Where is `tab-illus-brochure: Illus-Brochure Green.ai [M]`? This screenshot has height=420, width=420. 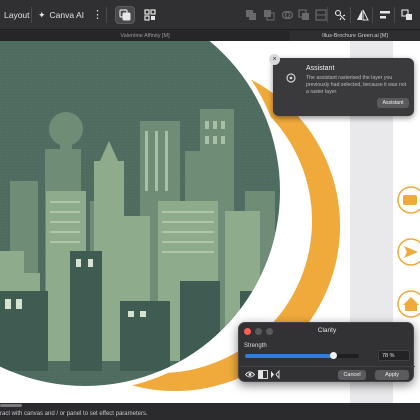
tab-illus-brochure: Illus-Brochure Green.ai [M] is located at coordinates (355, 36).